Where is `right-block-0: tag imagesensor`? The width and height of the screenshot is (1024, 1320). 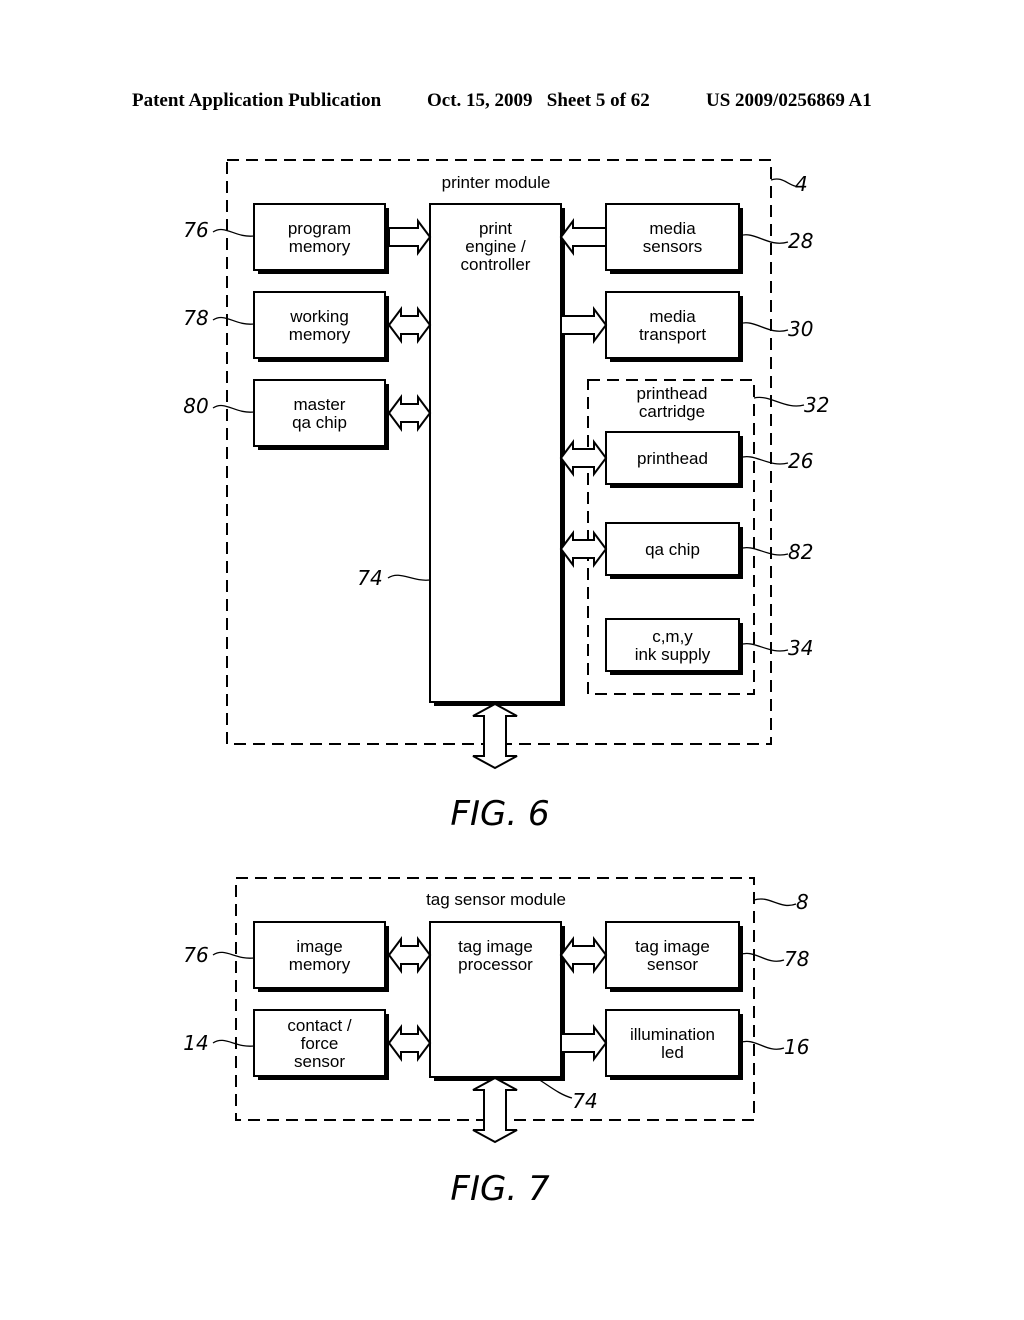
right-block-0: tag imagesensor is located at coordinates (674, 956).